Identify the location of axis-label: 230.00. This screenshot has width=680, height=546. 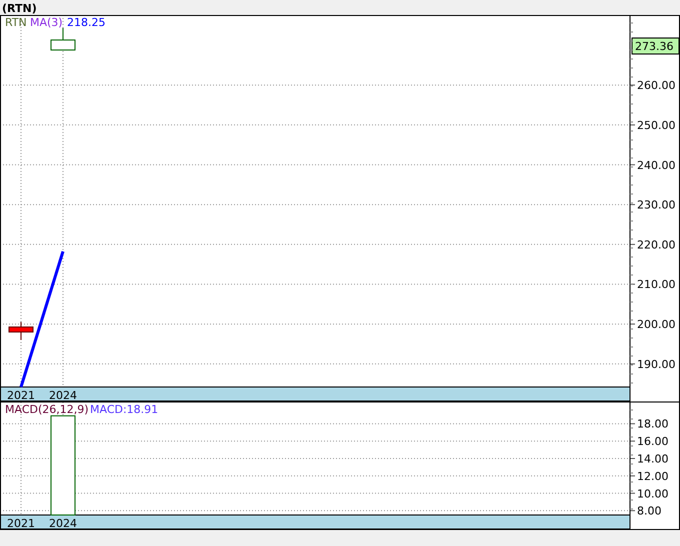
(656, 205).